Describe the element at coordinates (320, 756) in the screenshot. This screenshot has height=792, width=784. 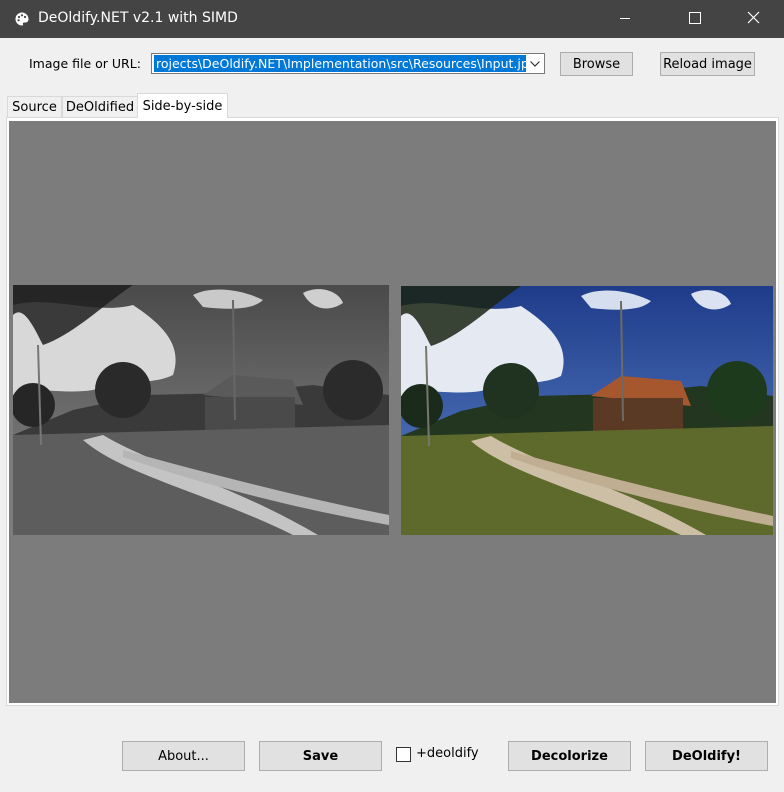
I see `save-button: Save` at that location.